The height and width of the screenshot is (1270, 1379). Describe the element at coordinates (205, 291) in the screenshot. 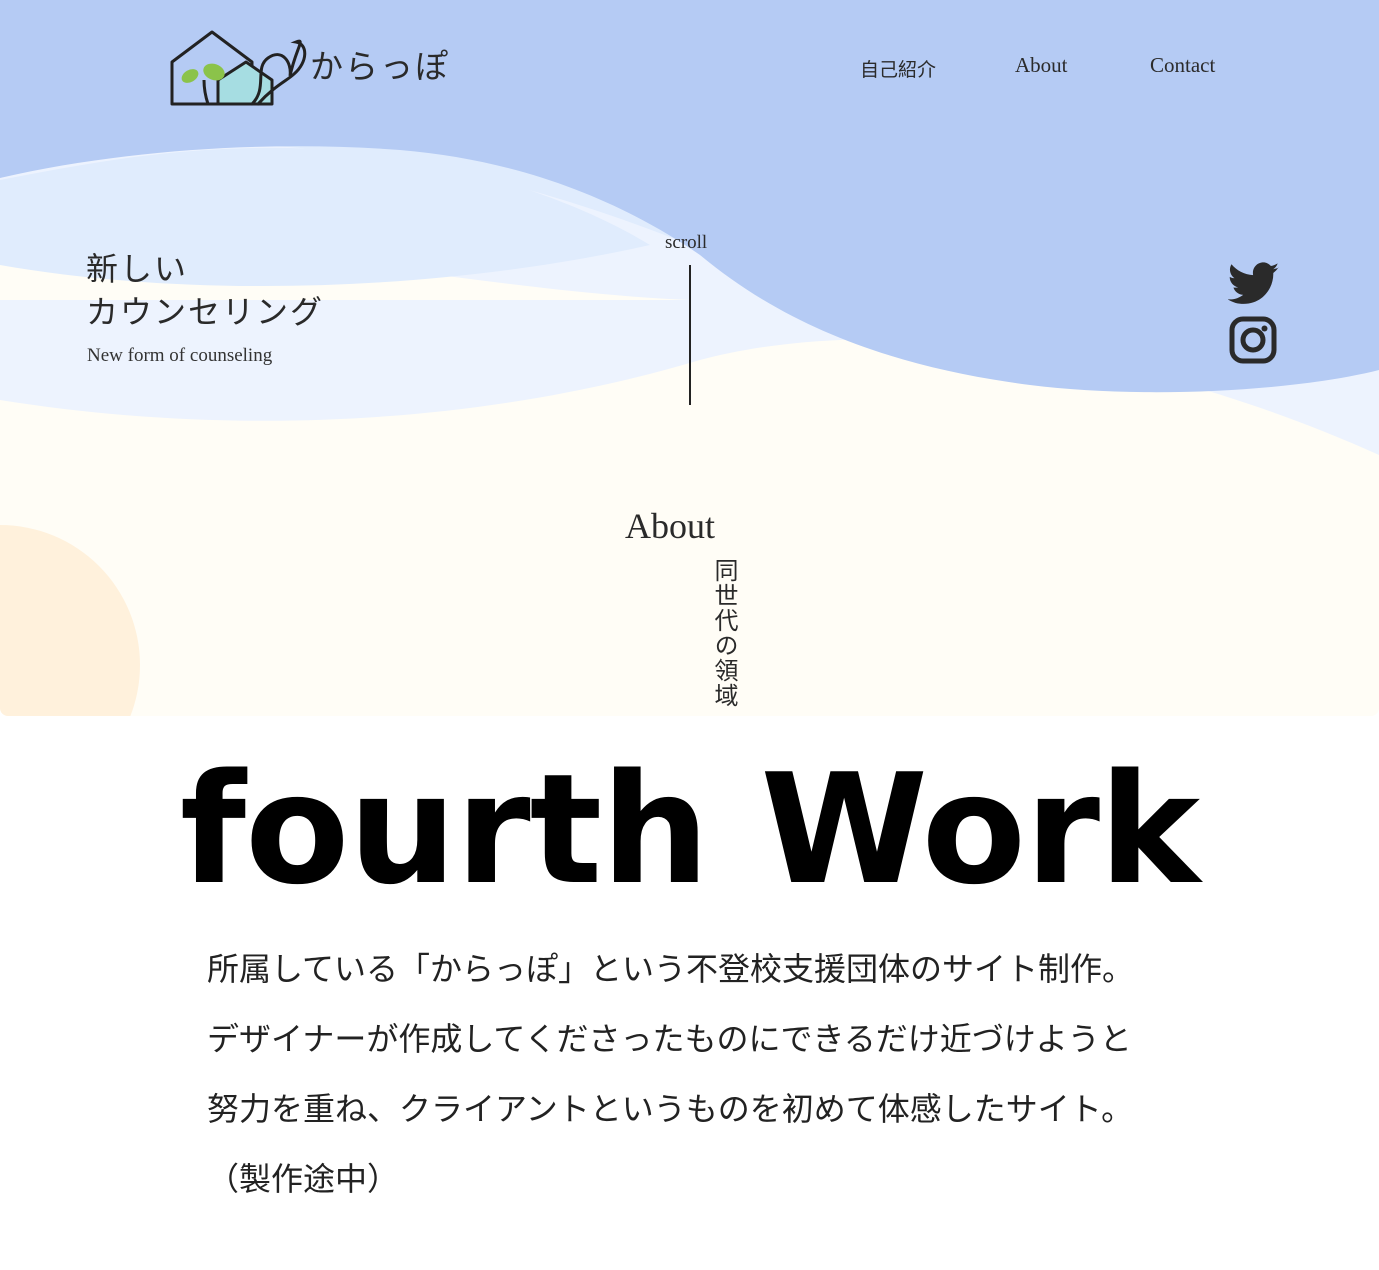

I see `hero-title: 新しい カウンセリング` at that location.